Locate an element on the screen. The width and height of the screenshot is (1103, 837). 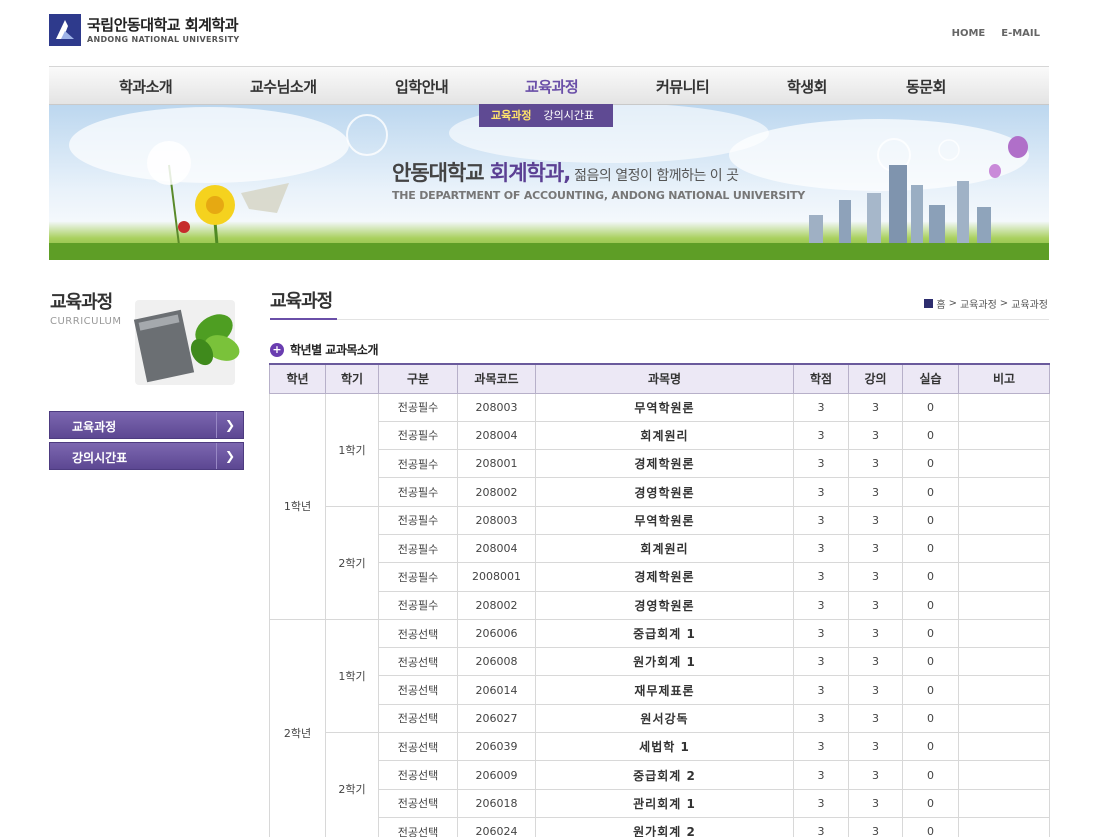
sidebar-item-curriculum: 교육과정 ❯ is located at coordinates (146, 425).